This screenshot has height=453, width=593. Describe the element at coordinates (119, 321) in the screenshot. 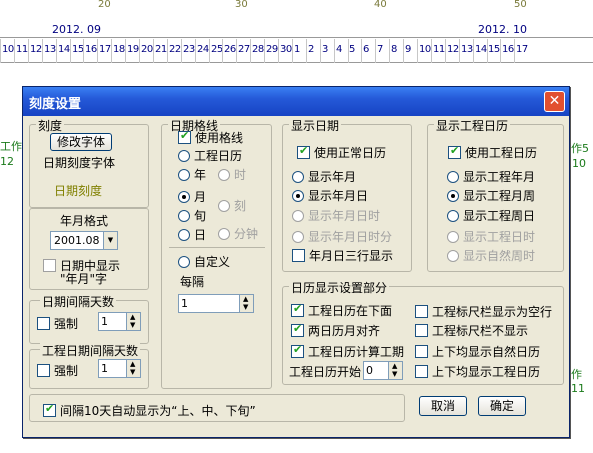

I see `interval-spinner: 1 ▲ ▼` at that location.